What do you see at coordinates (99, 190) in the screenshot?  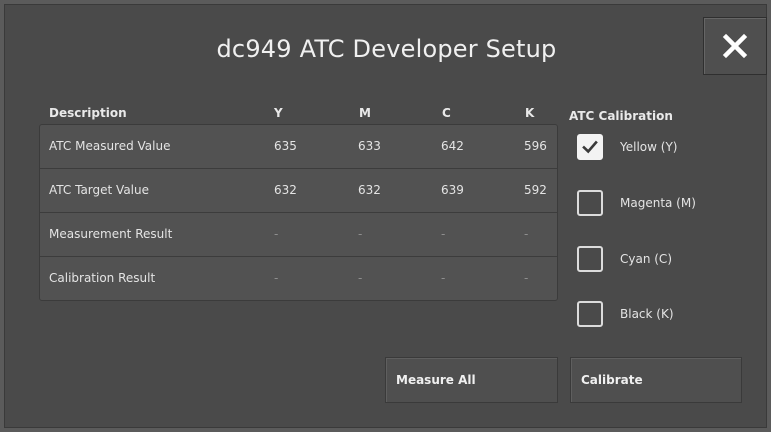 I see `row-label: ATC Target Value` at bounding box center [99, 190].